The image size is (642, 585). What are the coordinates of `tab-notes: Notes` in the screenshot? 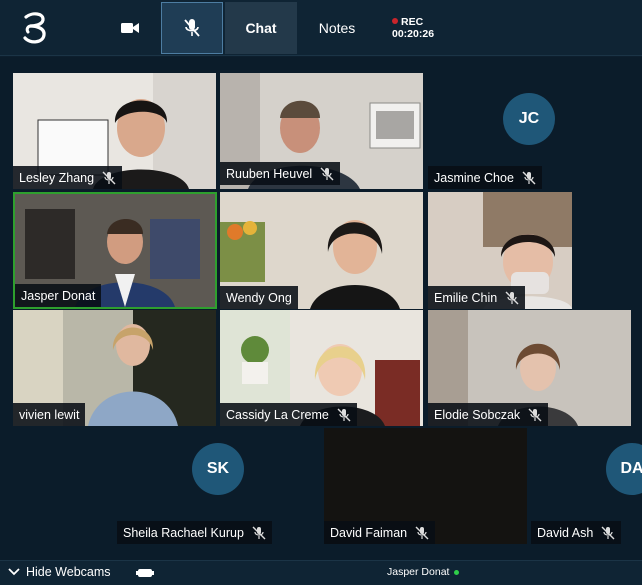 It's located at (337, 28).